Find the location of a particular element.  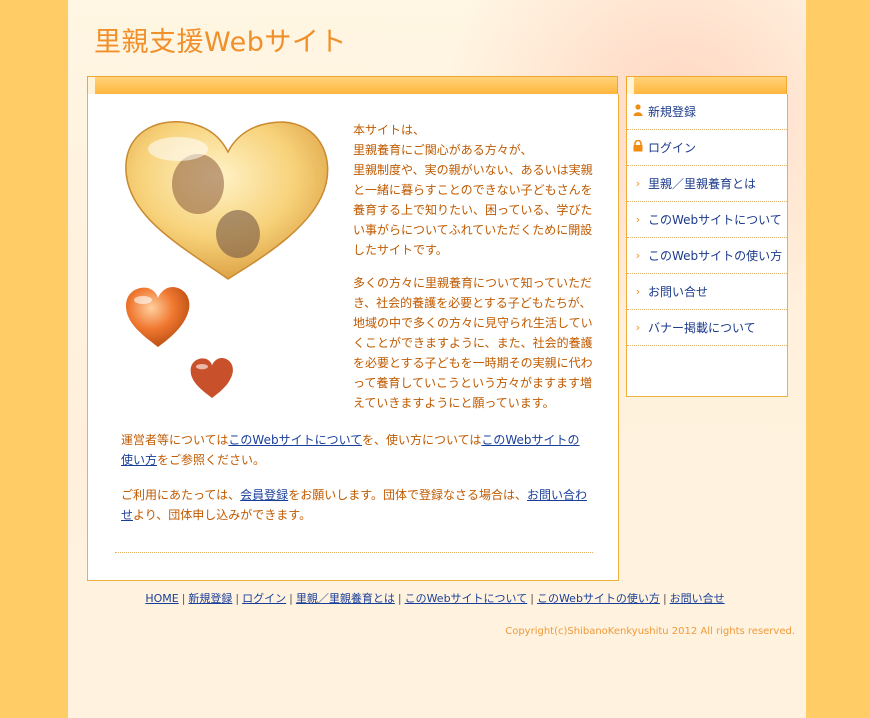

sidebar-item-banner: › バナー掲載について is located at coordinates (707, 328).